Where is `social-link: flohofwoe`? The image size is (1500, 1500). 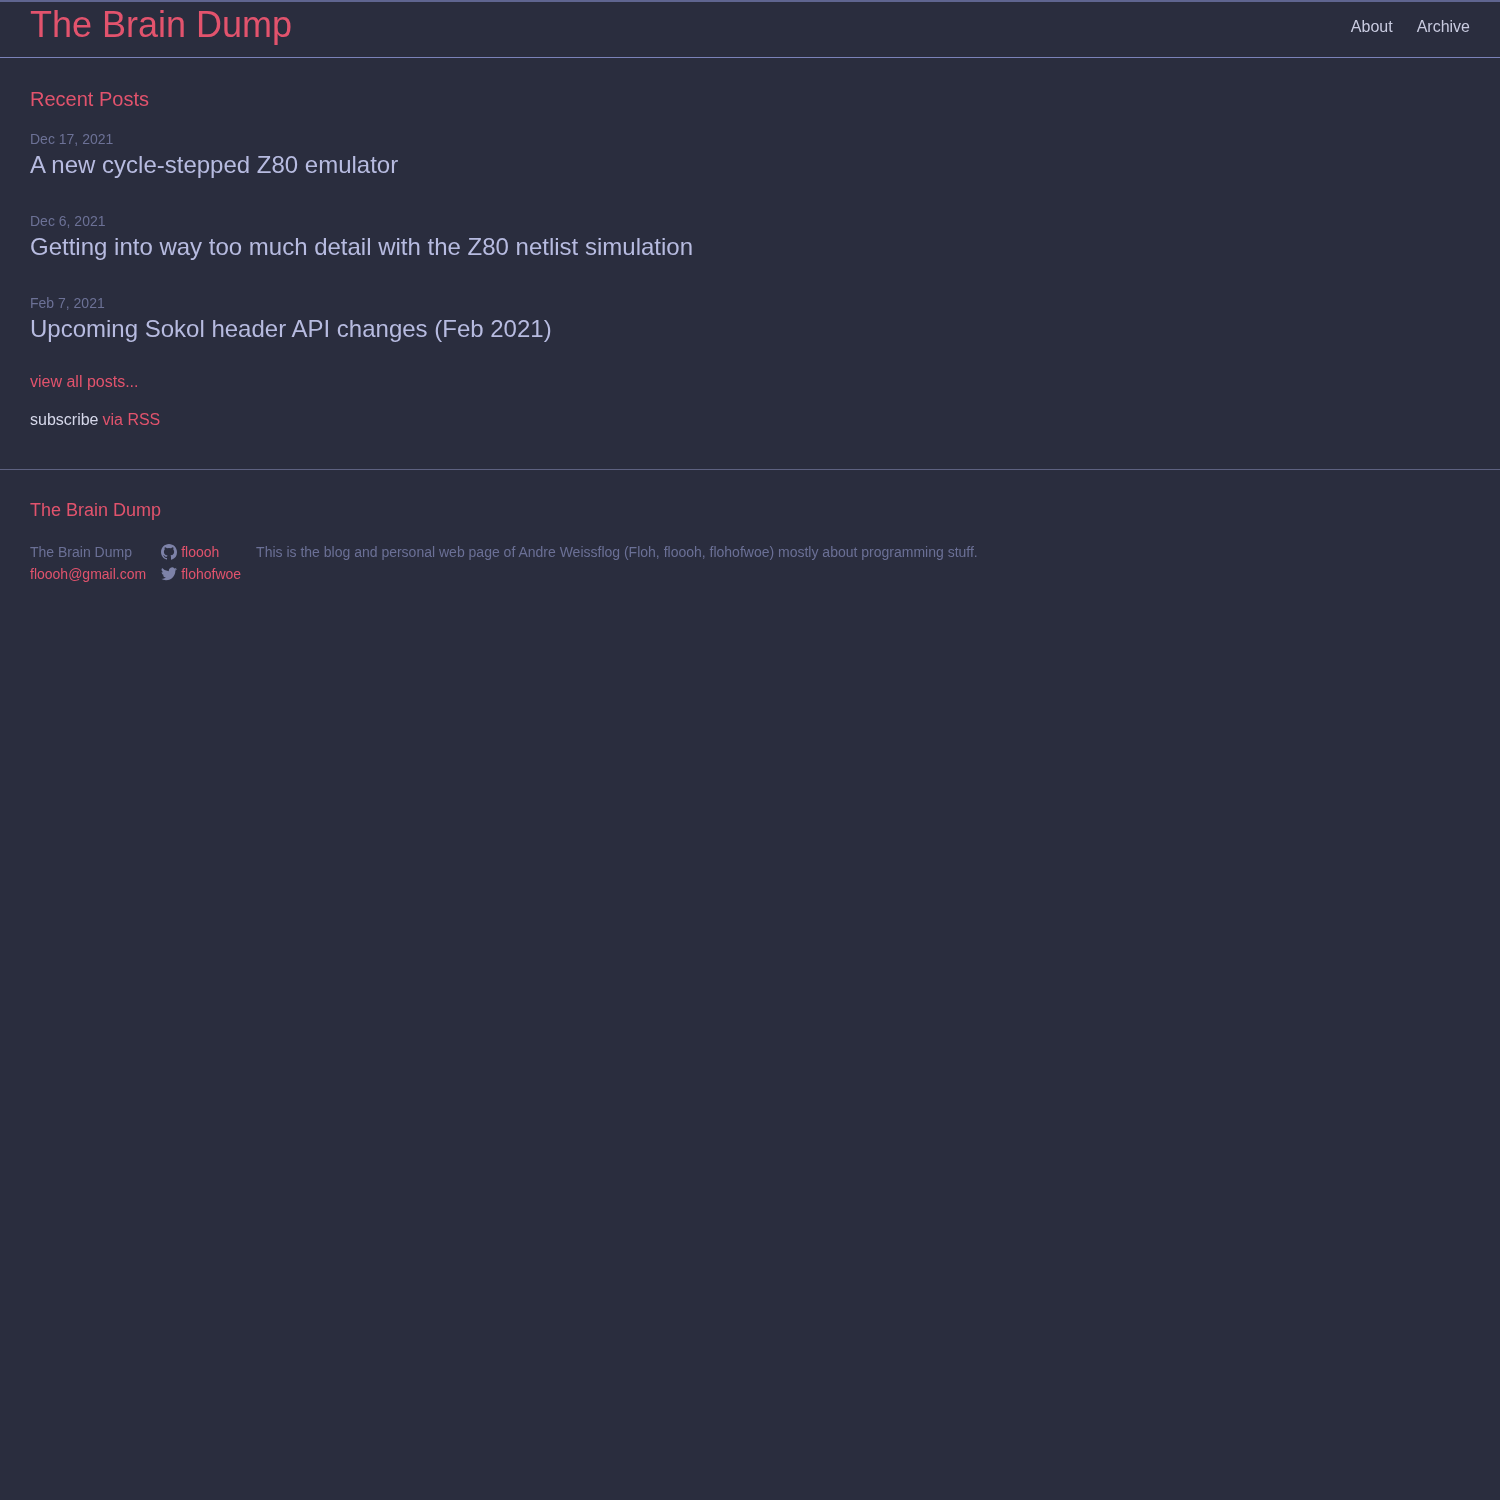 social-link: flohofwoe is located at coordinates (211, 574).